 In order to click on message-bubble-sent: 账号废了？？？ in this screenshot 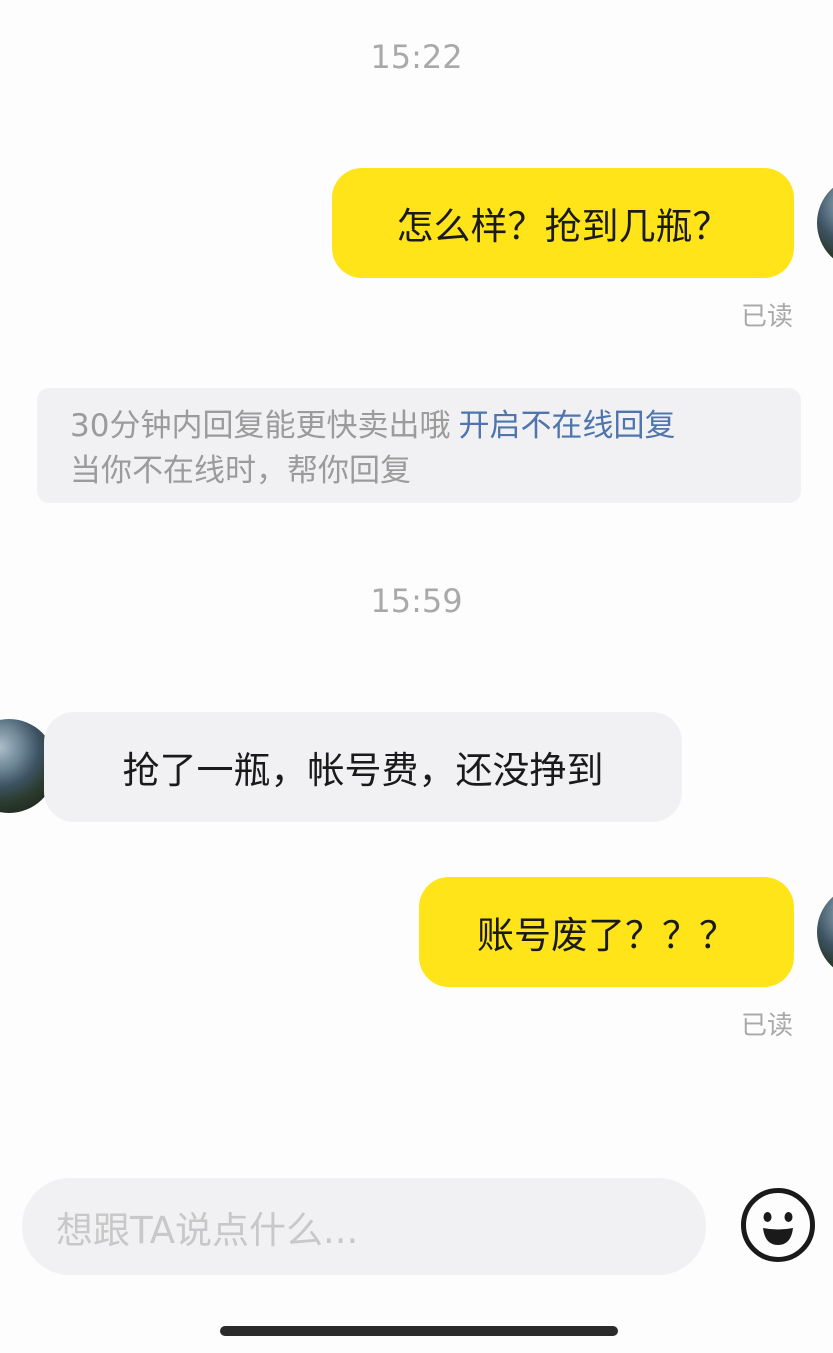, I will do `click(606, 932)`.